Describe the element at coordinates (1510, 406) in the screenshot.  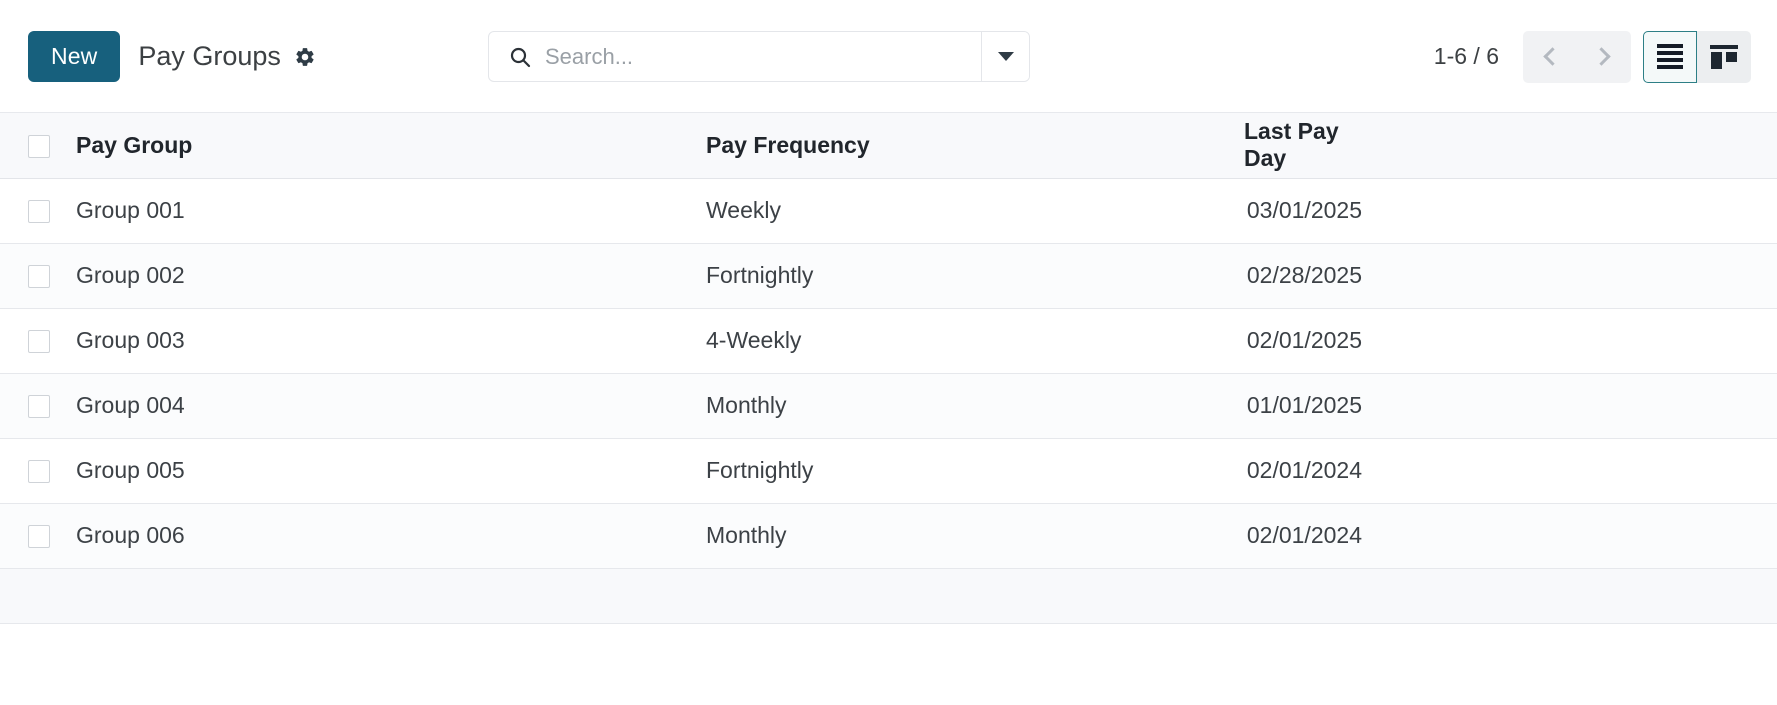
I see `cell-last-pay-day: 01/01/2025` at that location.